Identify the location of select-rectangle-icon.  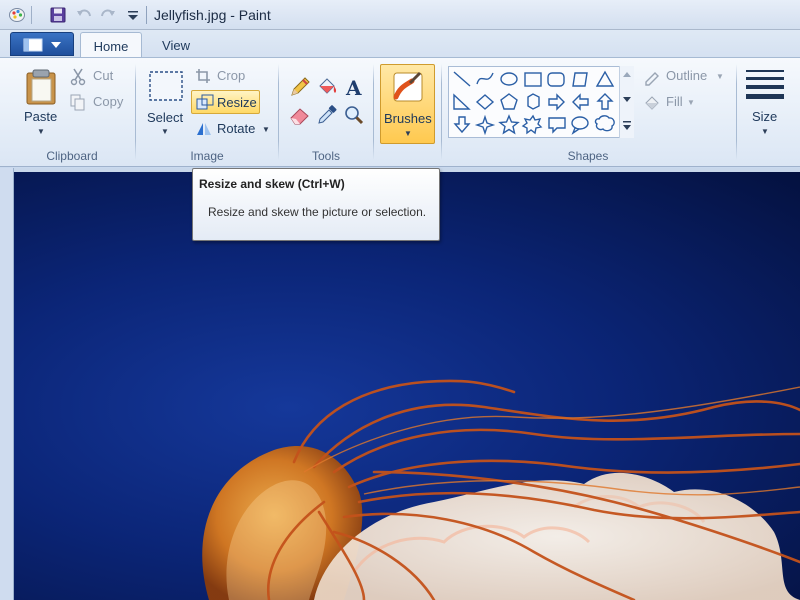
(166, 86).